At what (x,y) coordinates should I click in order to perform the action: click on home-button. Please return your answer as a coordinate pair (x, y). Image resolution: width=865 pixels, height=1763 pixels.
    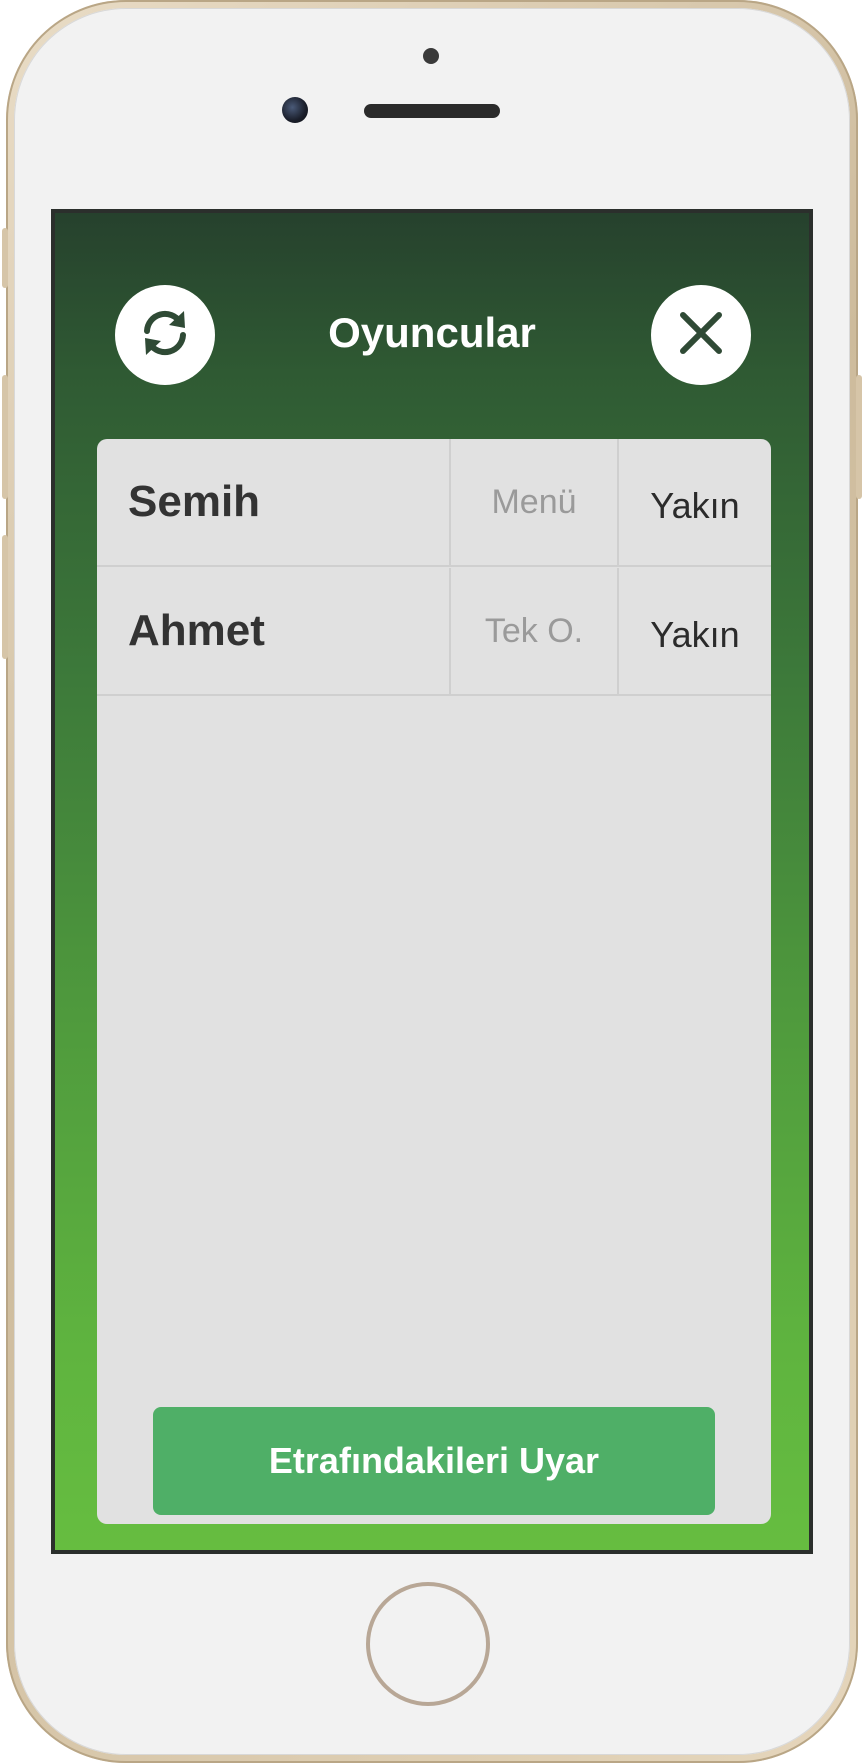
    Looking at the image, I should click on (428, 1644).